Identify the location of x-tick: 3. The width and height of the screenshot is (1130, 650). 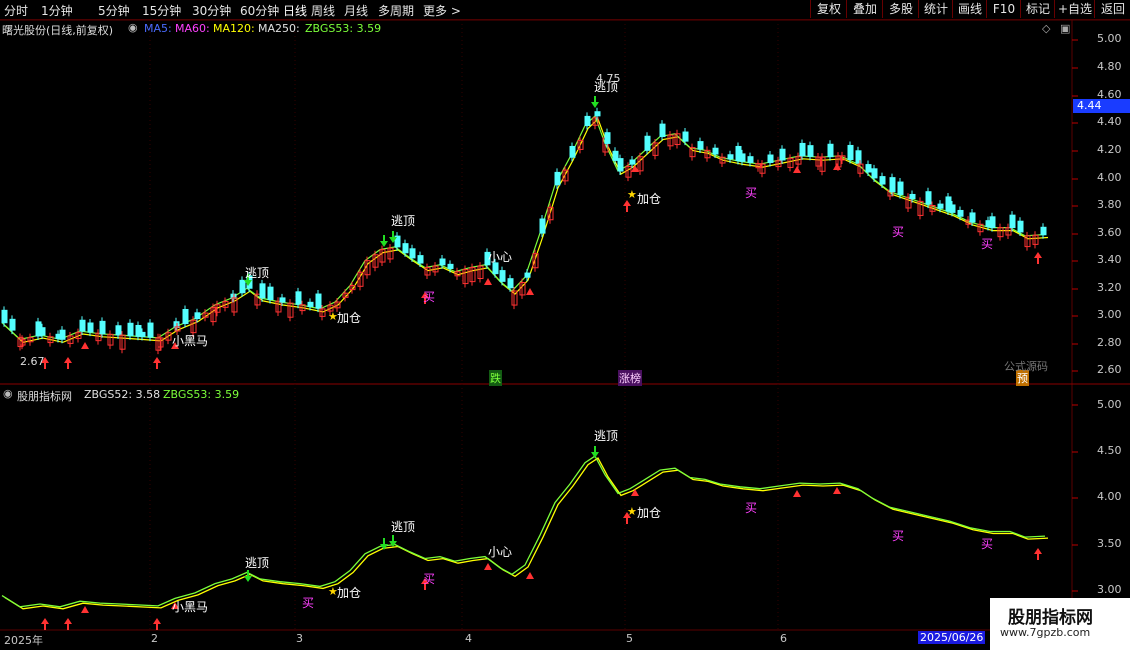
(299, 638).